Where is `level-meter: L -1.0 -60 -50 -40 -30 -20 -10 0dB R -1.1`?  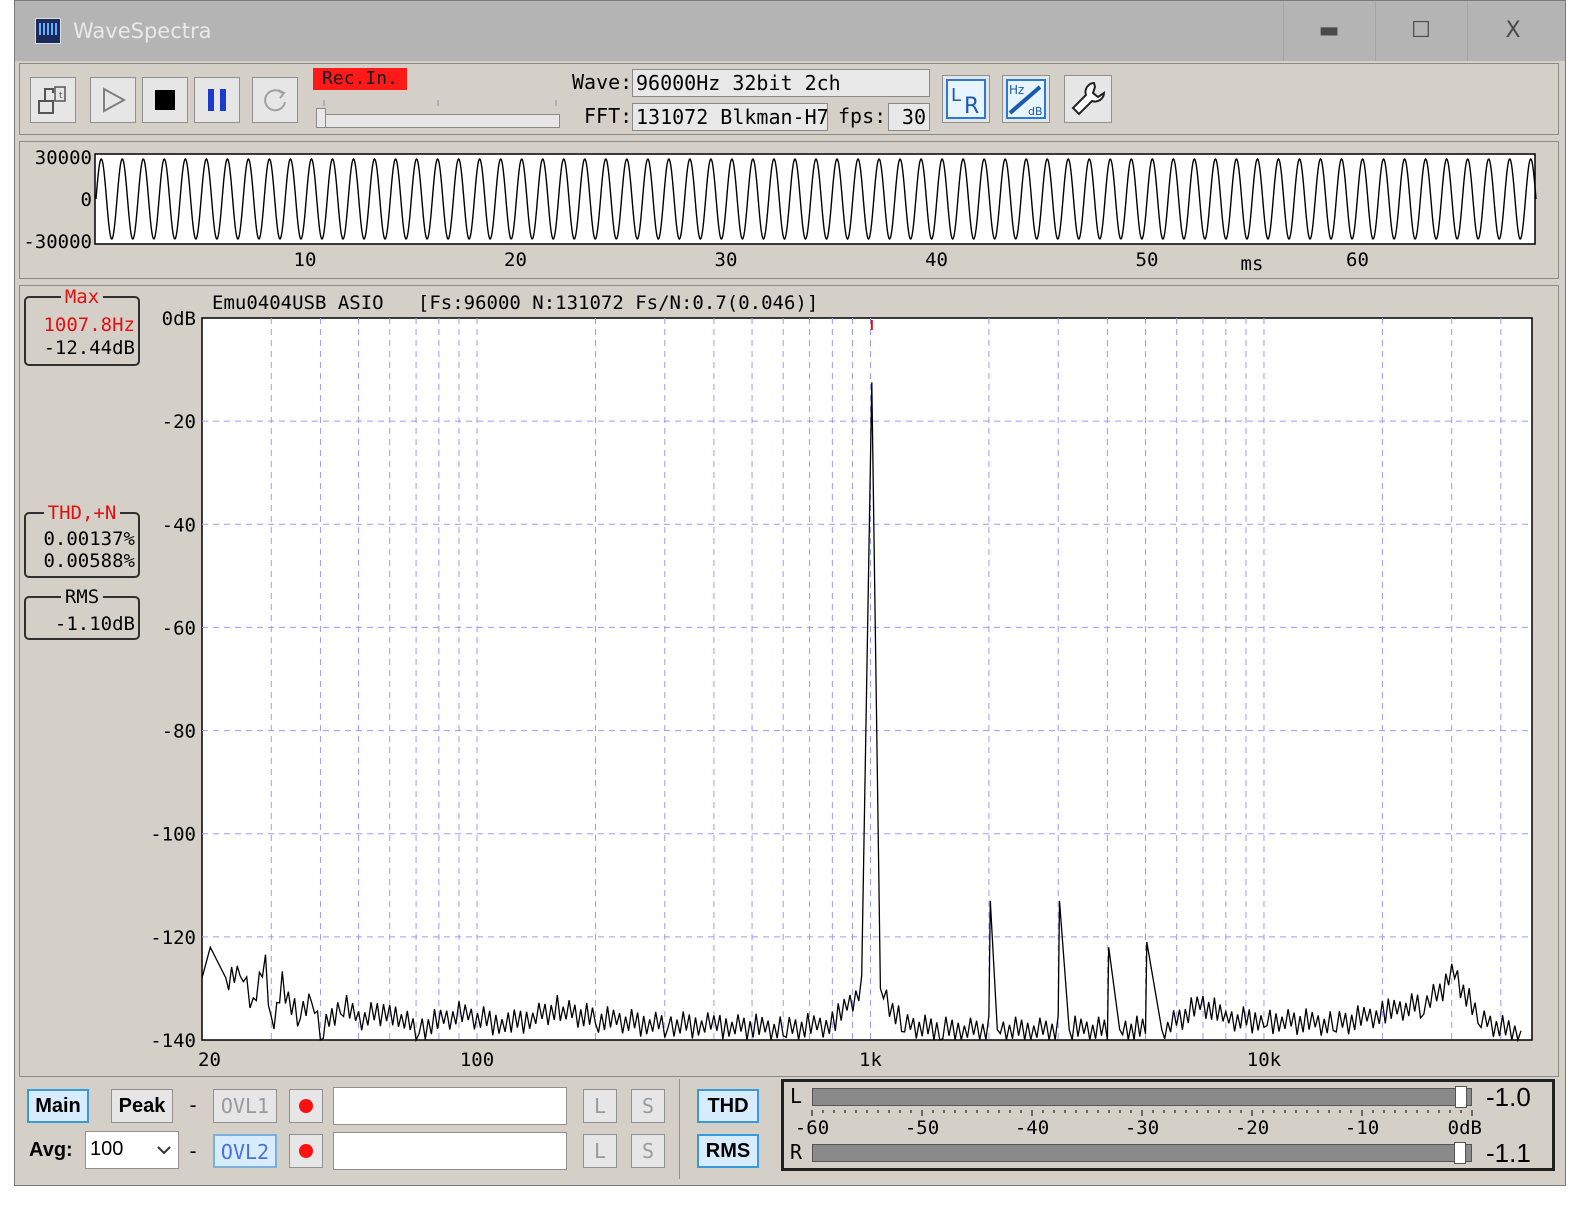 level-meter: L -1.0 -60 -50 -40 -30 -20 -10 0dB R -1.1 is located at coordinates (1168, 1125).